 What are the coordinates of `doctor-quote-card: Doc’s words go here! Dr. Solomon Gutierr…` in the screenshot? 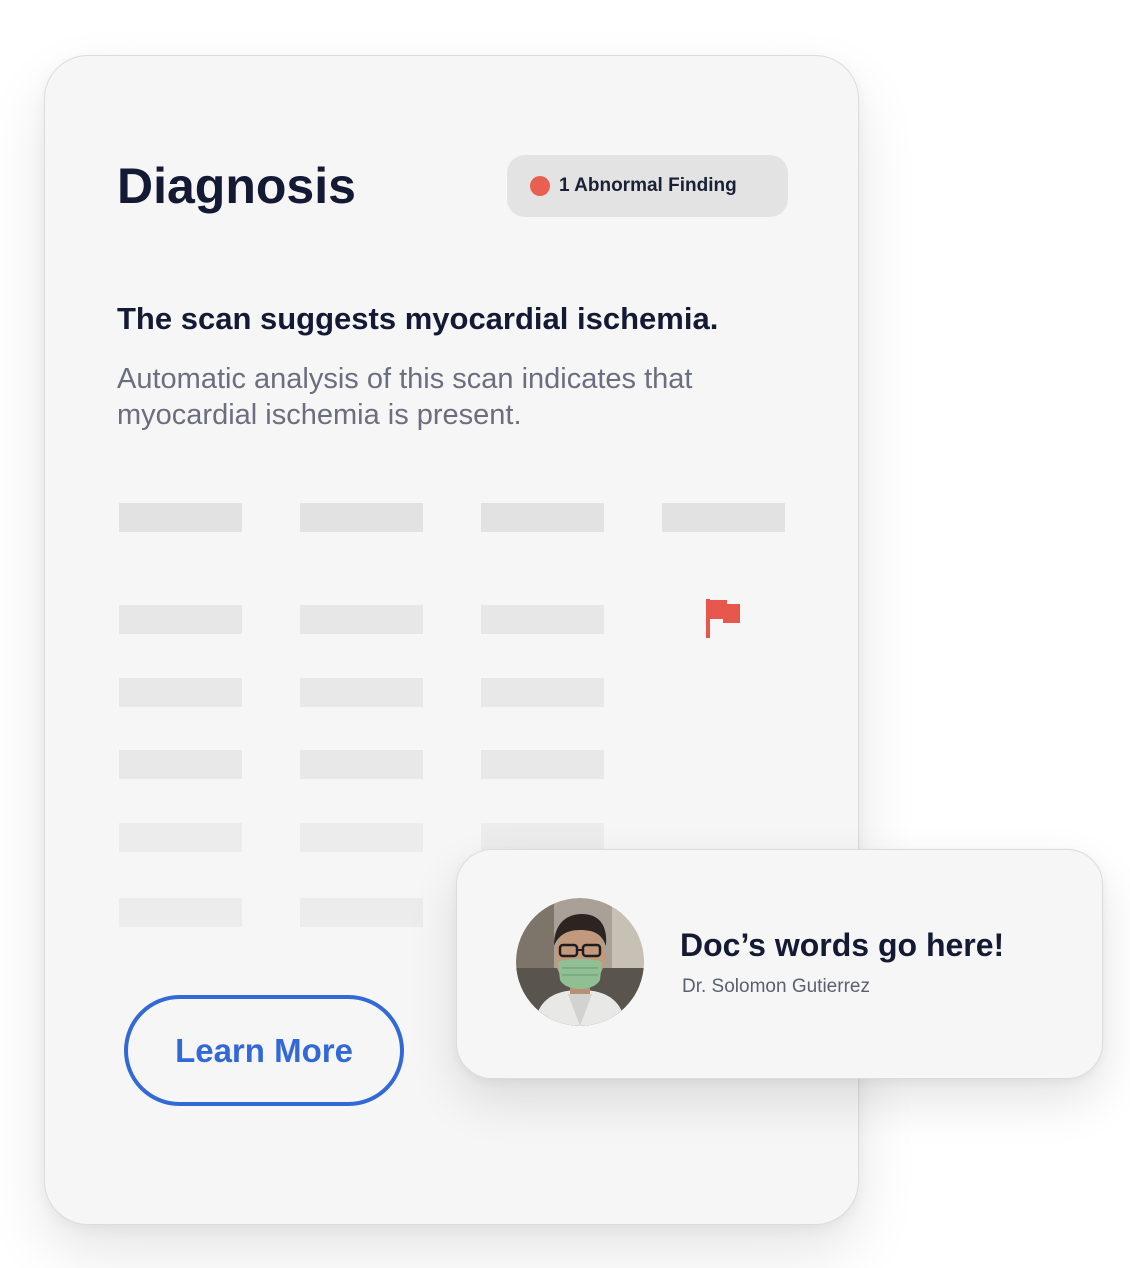 It's located at (779, 964).